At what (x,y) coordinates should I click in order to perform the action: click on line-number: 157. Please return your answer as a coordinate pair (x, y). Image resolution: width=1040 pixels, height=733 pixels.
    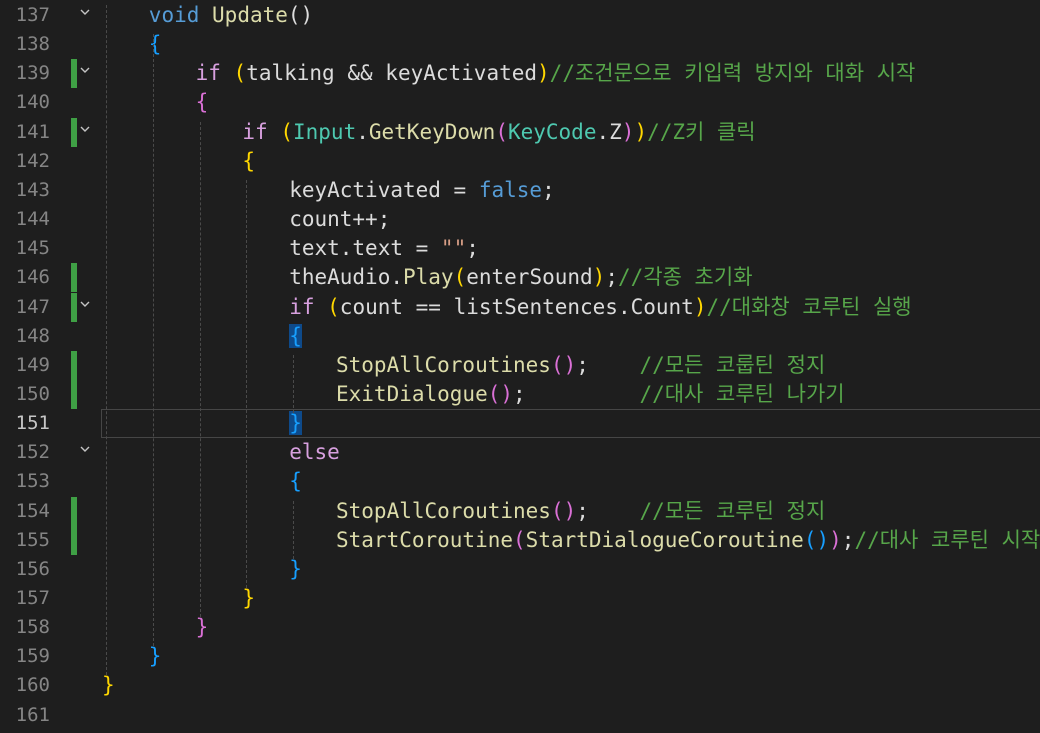
    Looking at the image, I should click on (32, 598).